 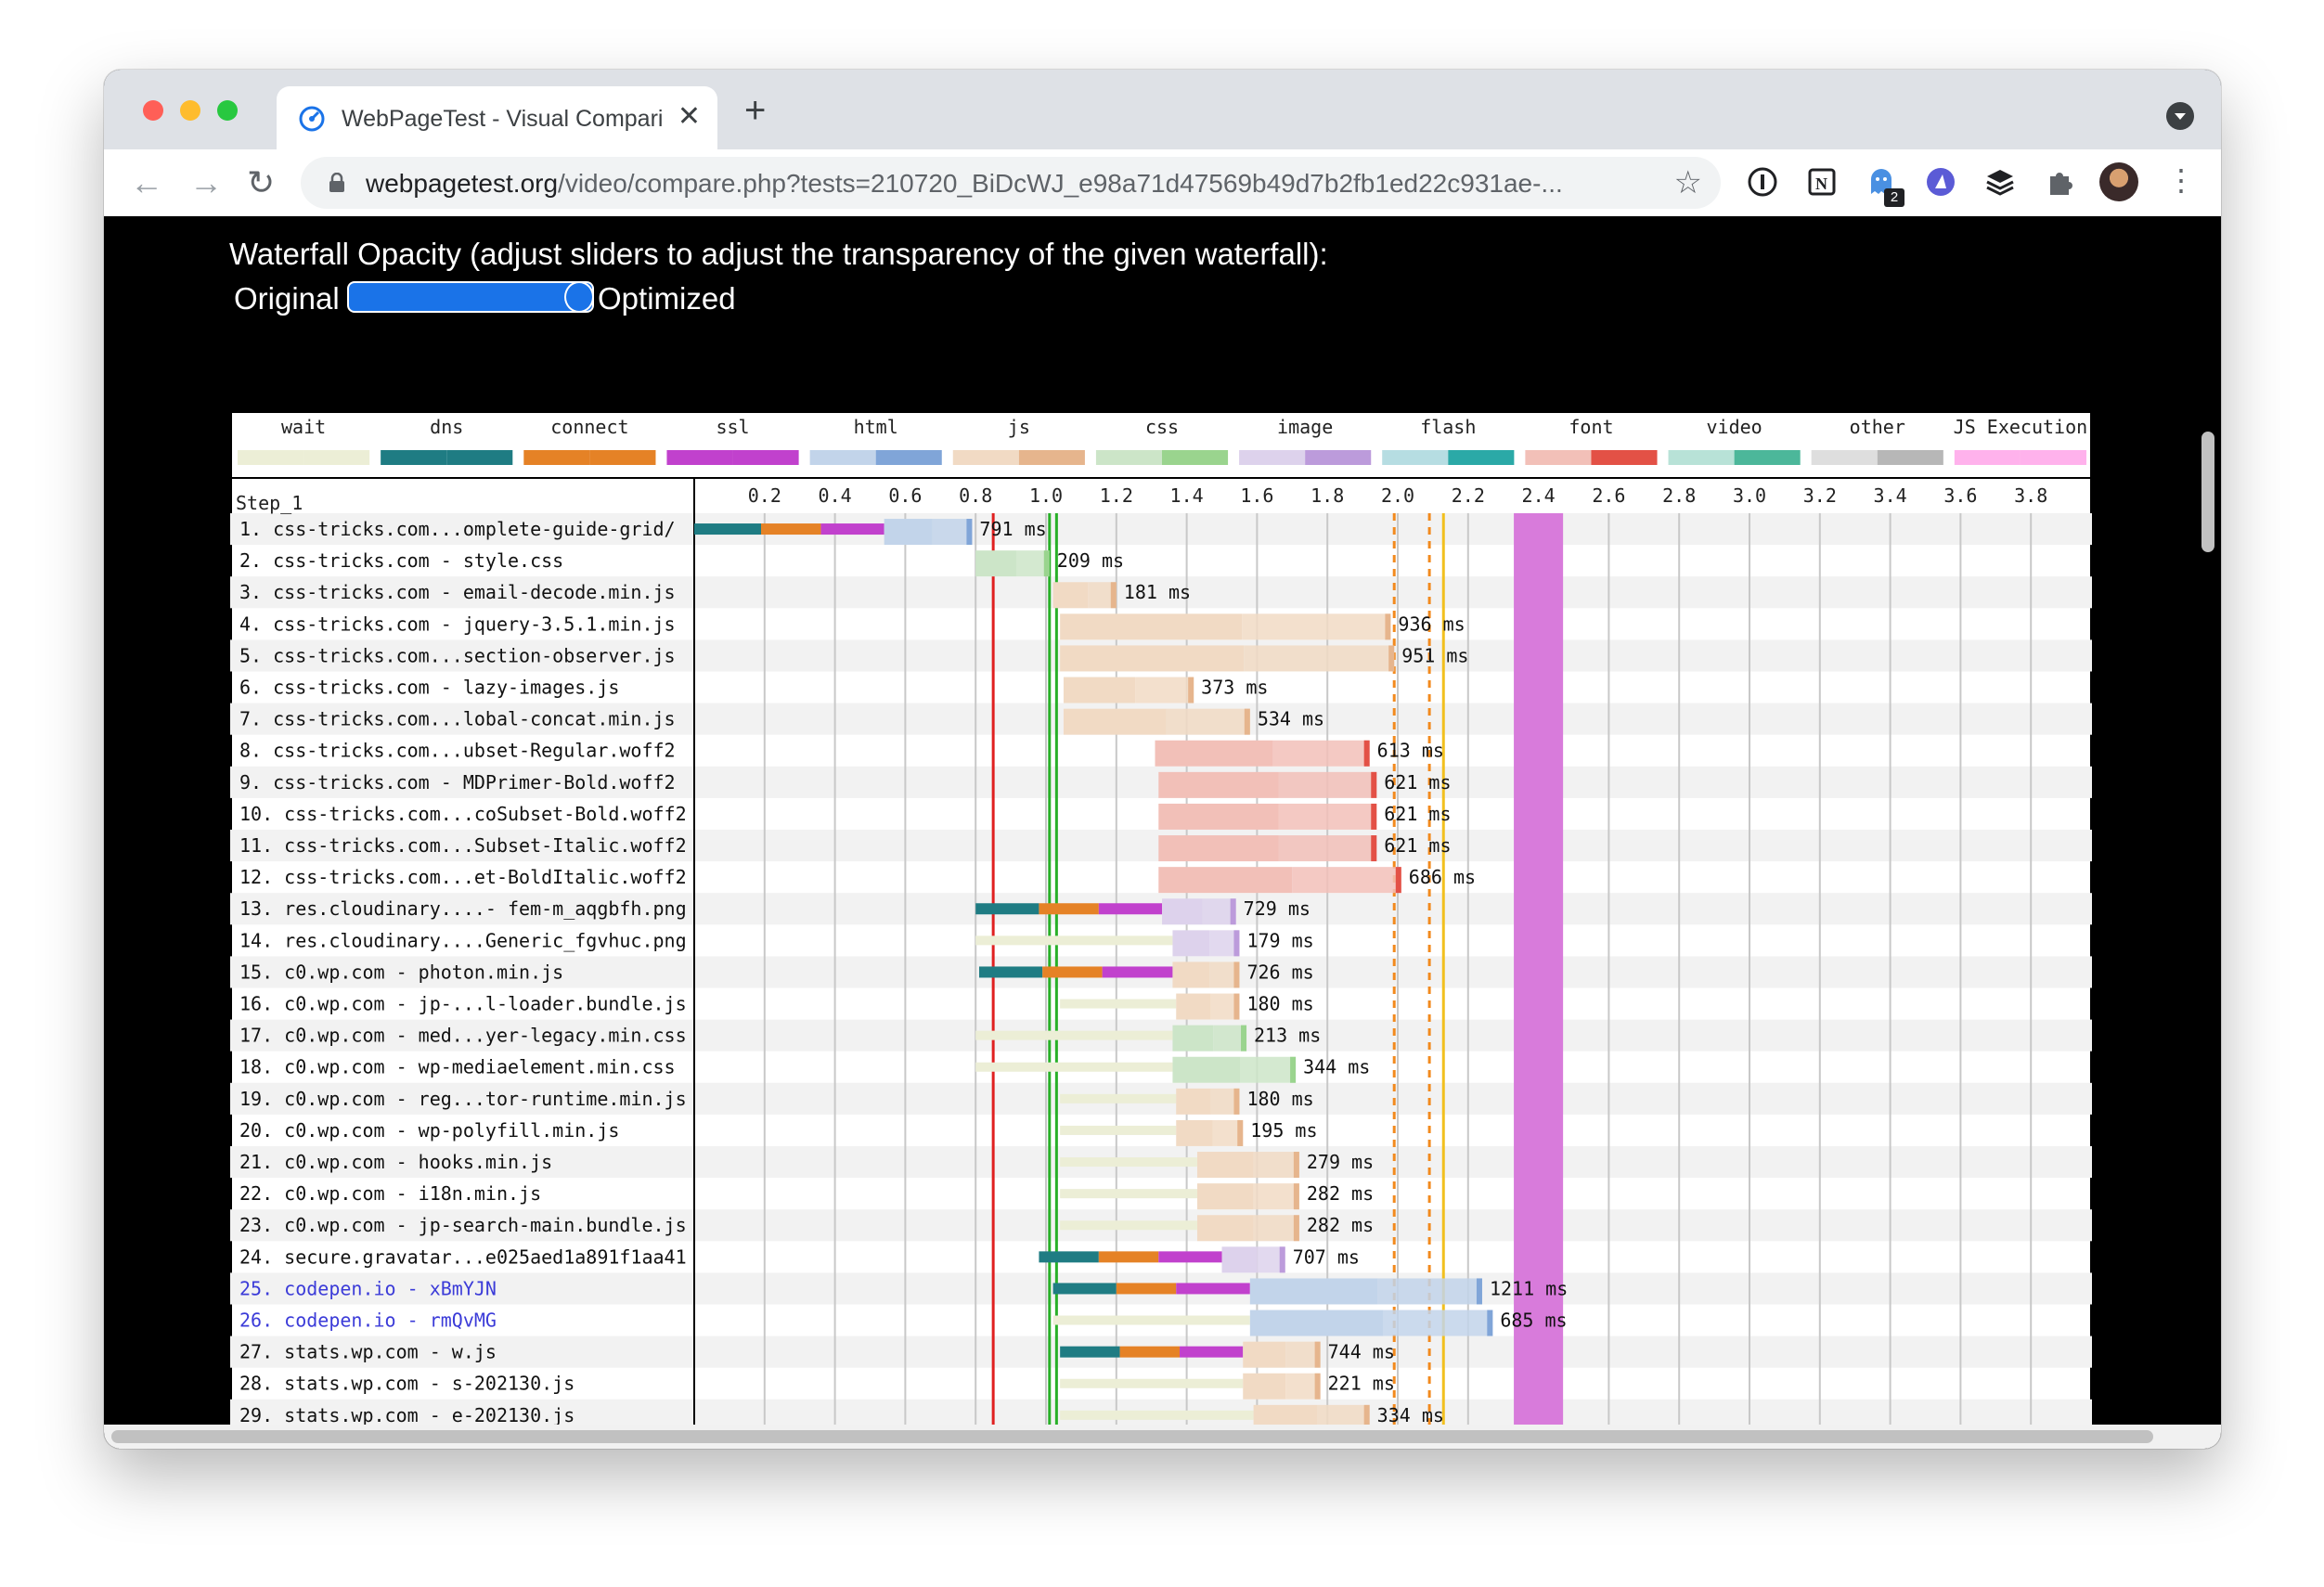 What do you see at coordinates (457, 1067) in the screenshot?
I see `request-label: 18. c0.wp.com - wp-mediaelement.min.css` at bounding box center [457, 1067].